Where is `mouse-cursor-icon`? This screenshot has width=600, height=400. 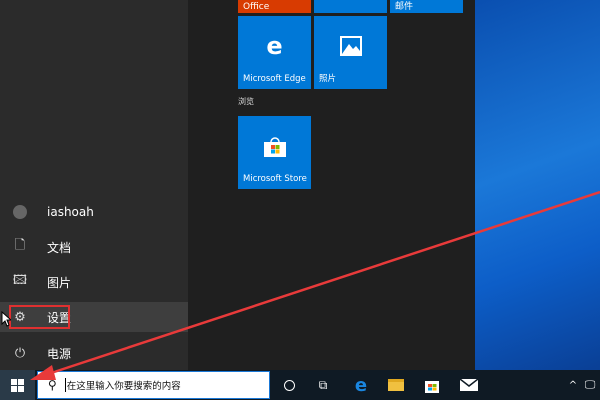
mouse-cursor-icon is located at coordinates (6, 319).